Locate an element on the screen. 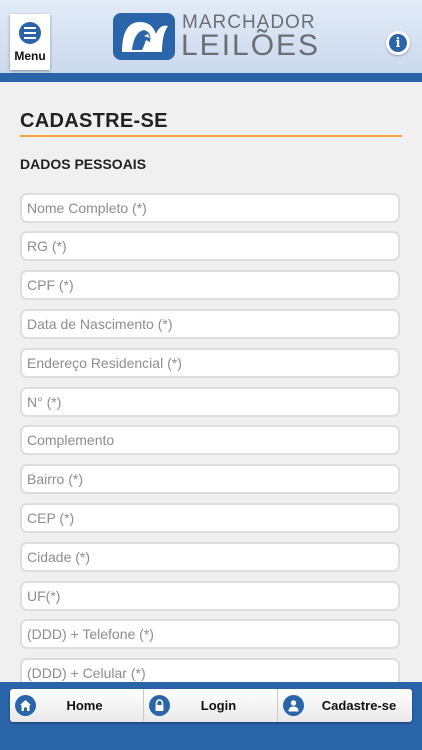  menu-label: Menu is located at coordinates (30, 56).